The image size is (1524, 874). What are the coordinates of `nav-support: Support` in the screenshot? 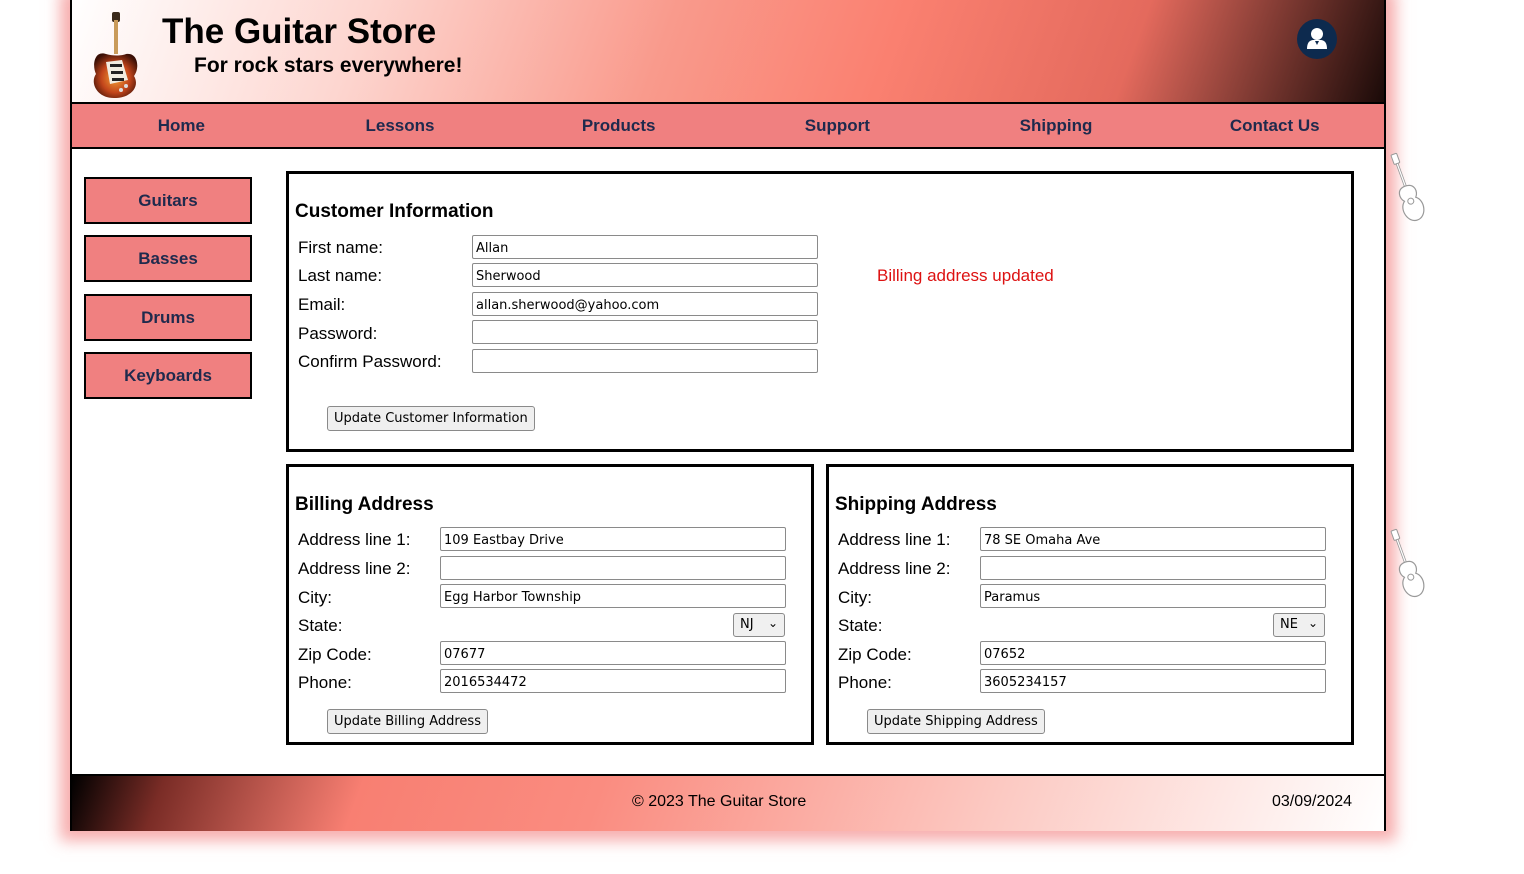 It's located at (837, 125).